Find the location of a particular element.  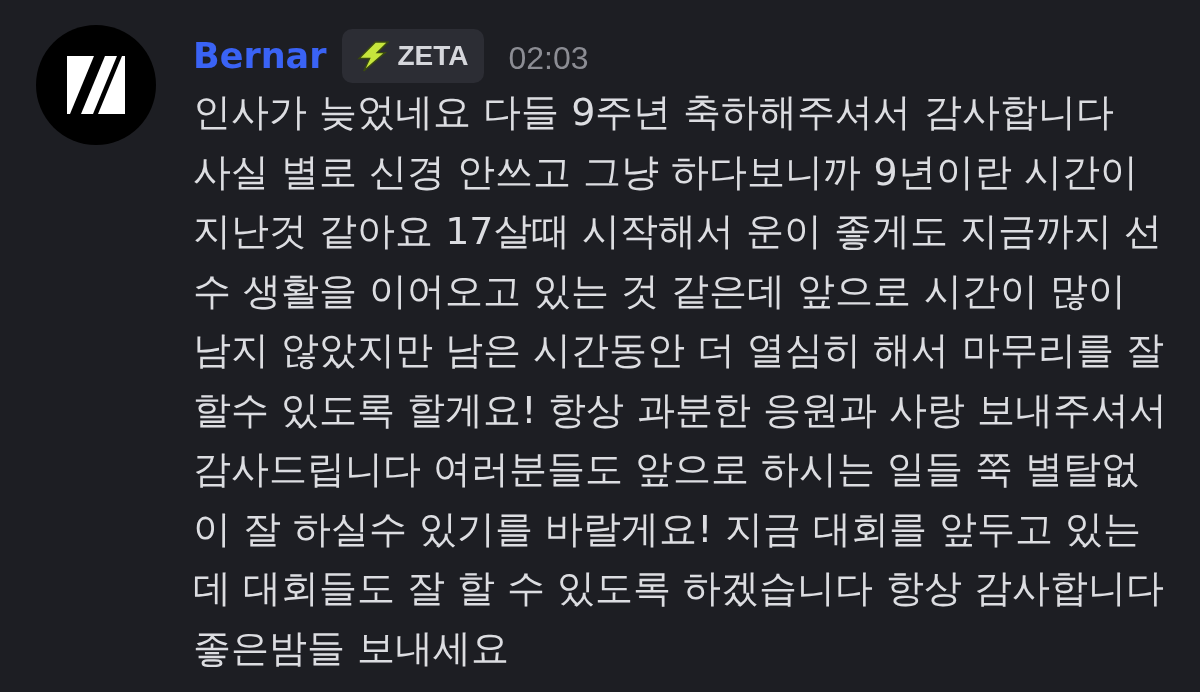

lightning-icon is located at coordinates (373, 56).